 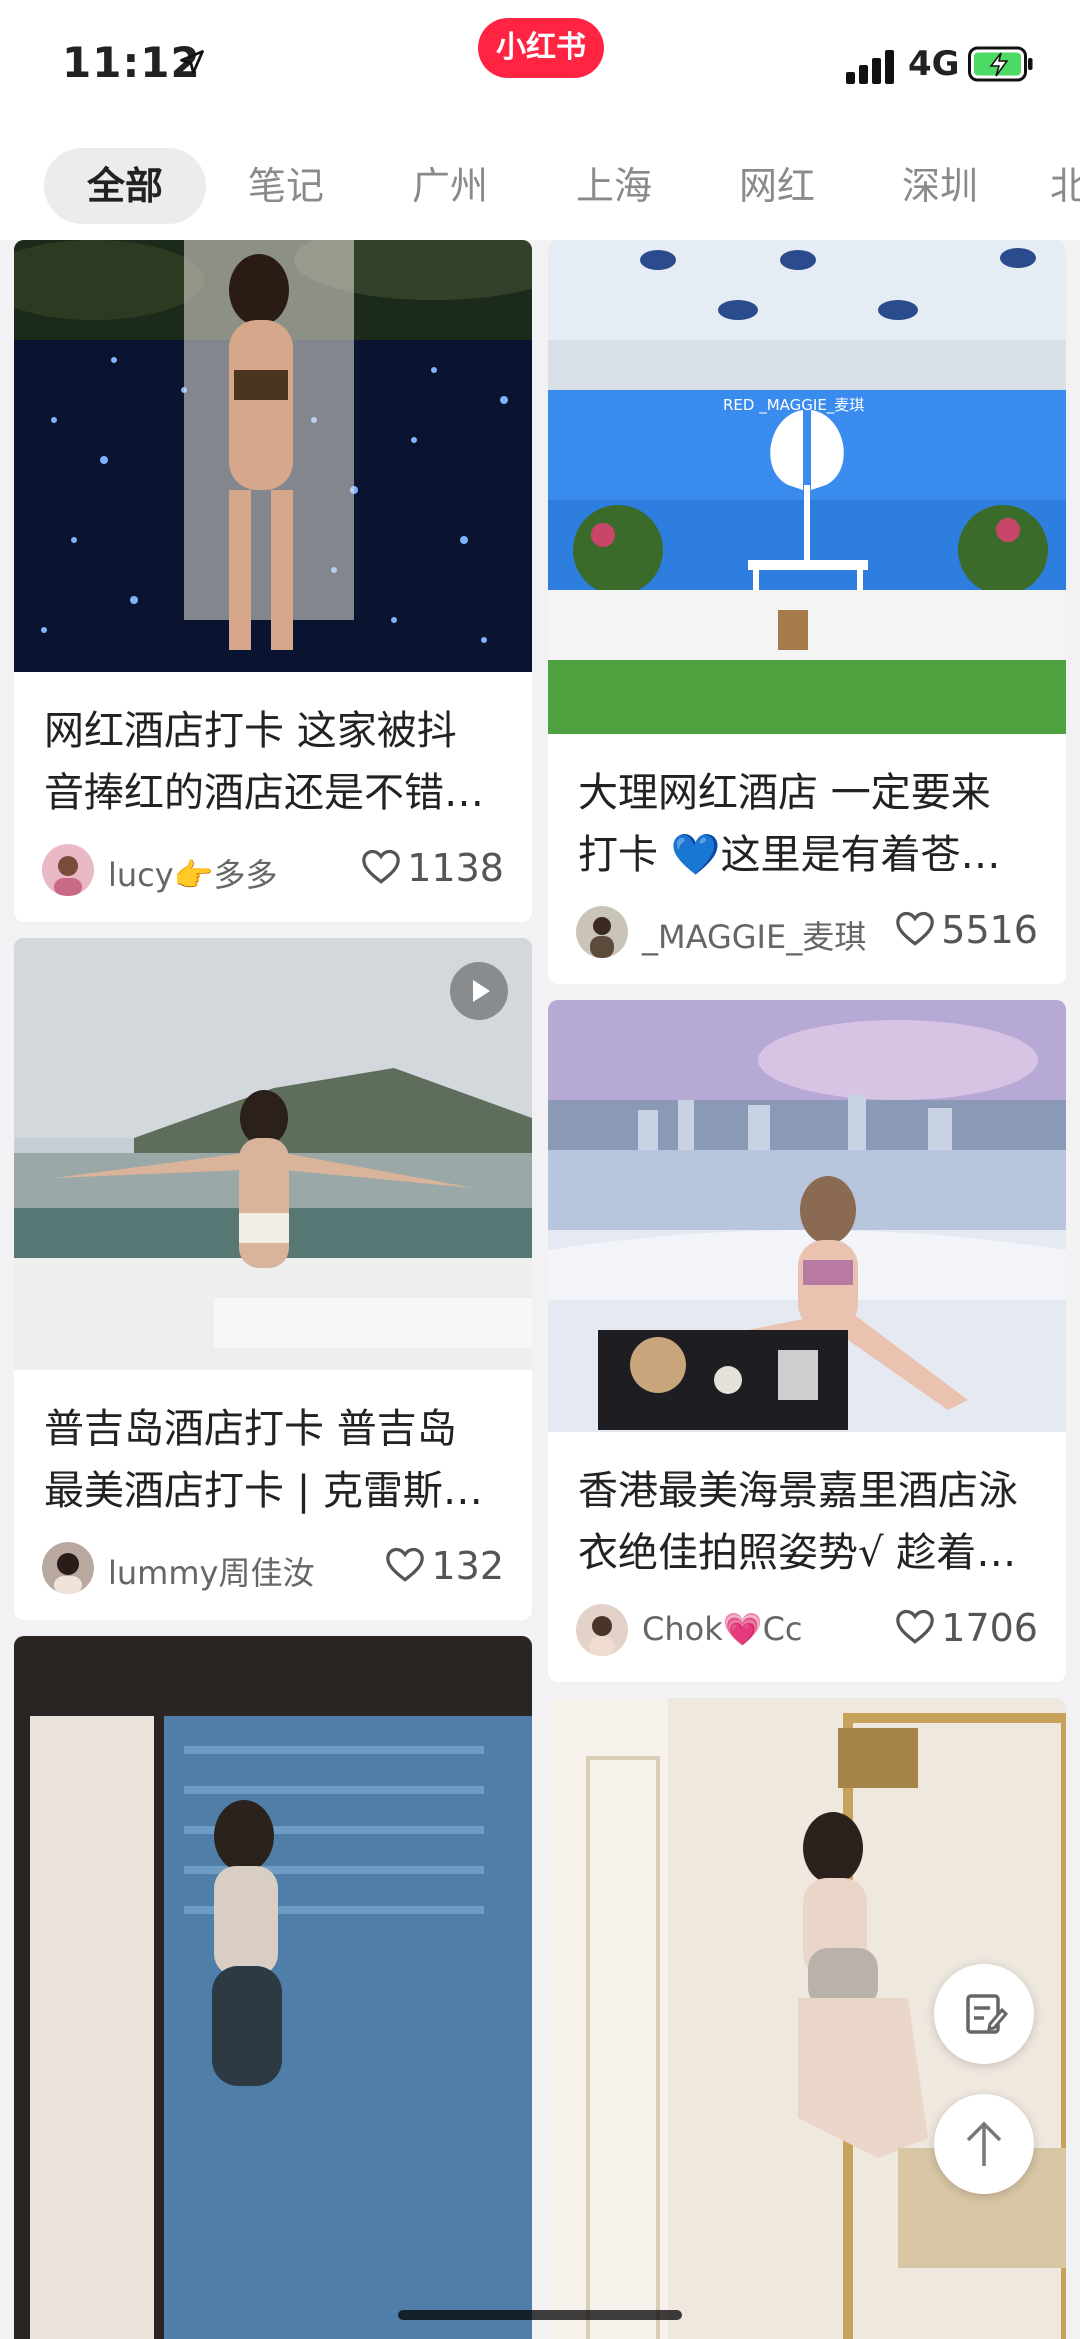 What do you see at coordinates (807, 1632) in the screenshot?
I see `note-meta: Chok💗Cc 1706` at bounding box center [807, 1632].